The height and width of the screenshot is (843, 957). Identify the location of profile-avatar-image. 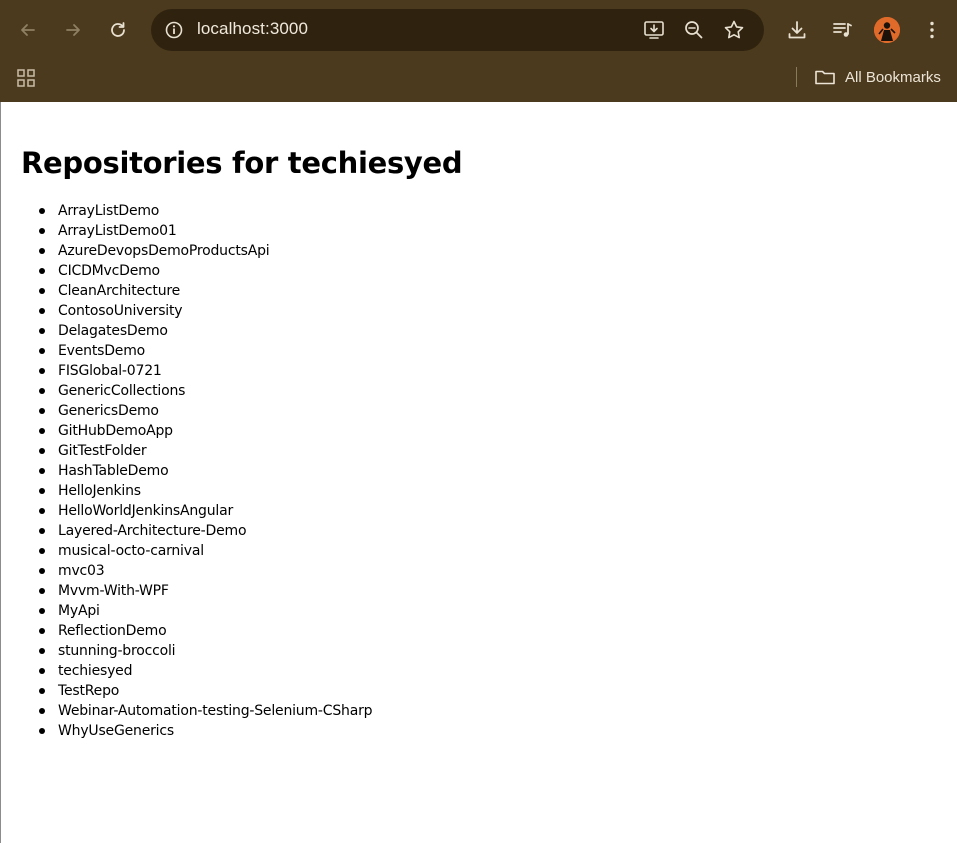
(887, 30).